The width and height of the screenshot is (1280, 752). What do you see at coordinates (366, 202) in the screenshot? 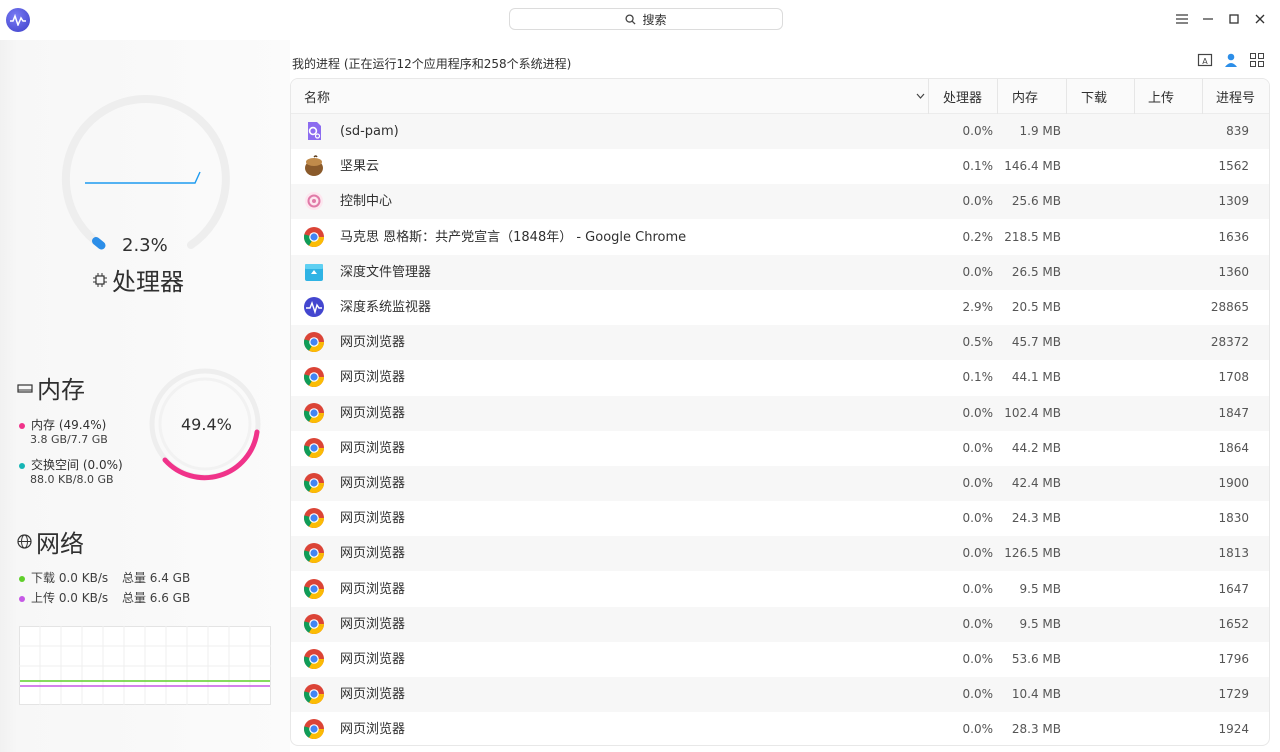
I see `process-name: 控制中心` at bounding box center [366, 202].